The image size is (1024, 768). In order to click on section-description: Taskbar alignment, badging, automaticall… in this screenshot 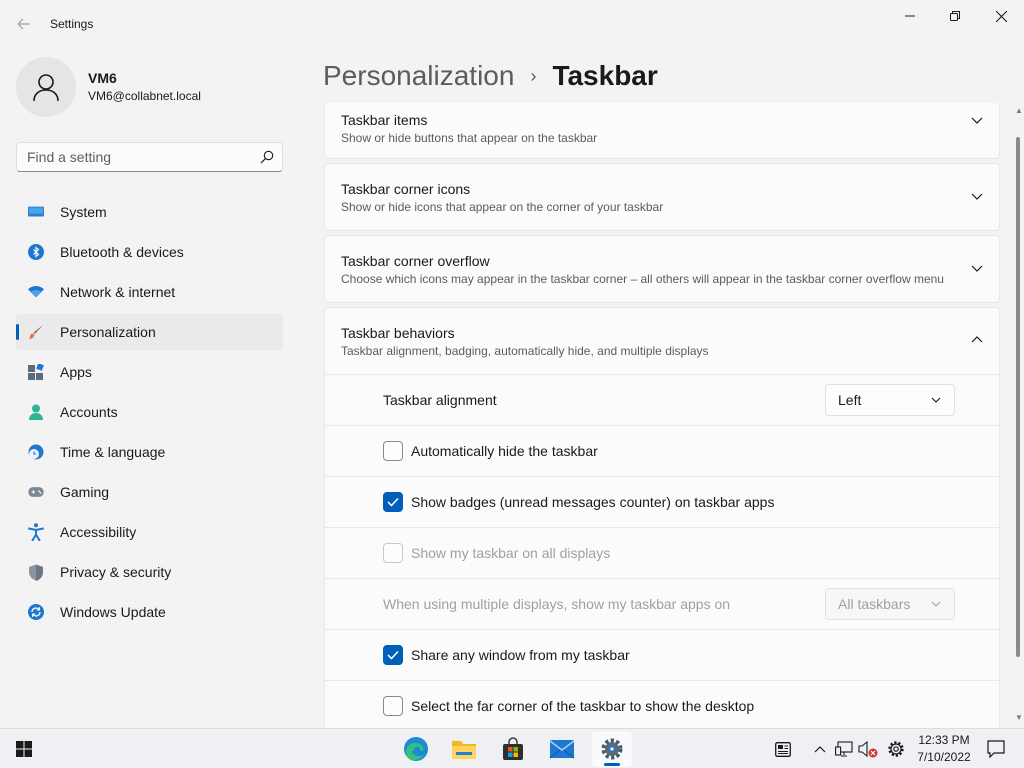, I will do `click(525, 351)`.